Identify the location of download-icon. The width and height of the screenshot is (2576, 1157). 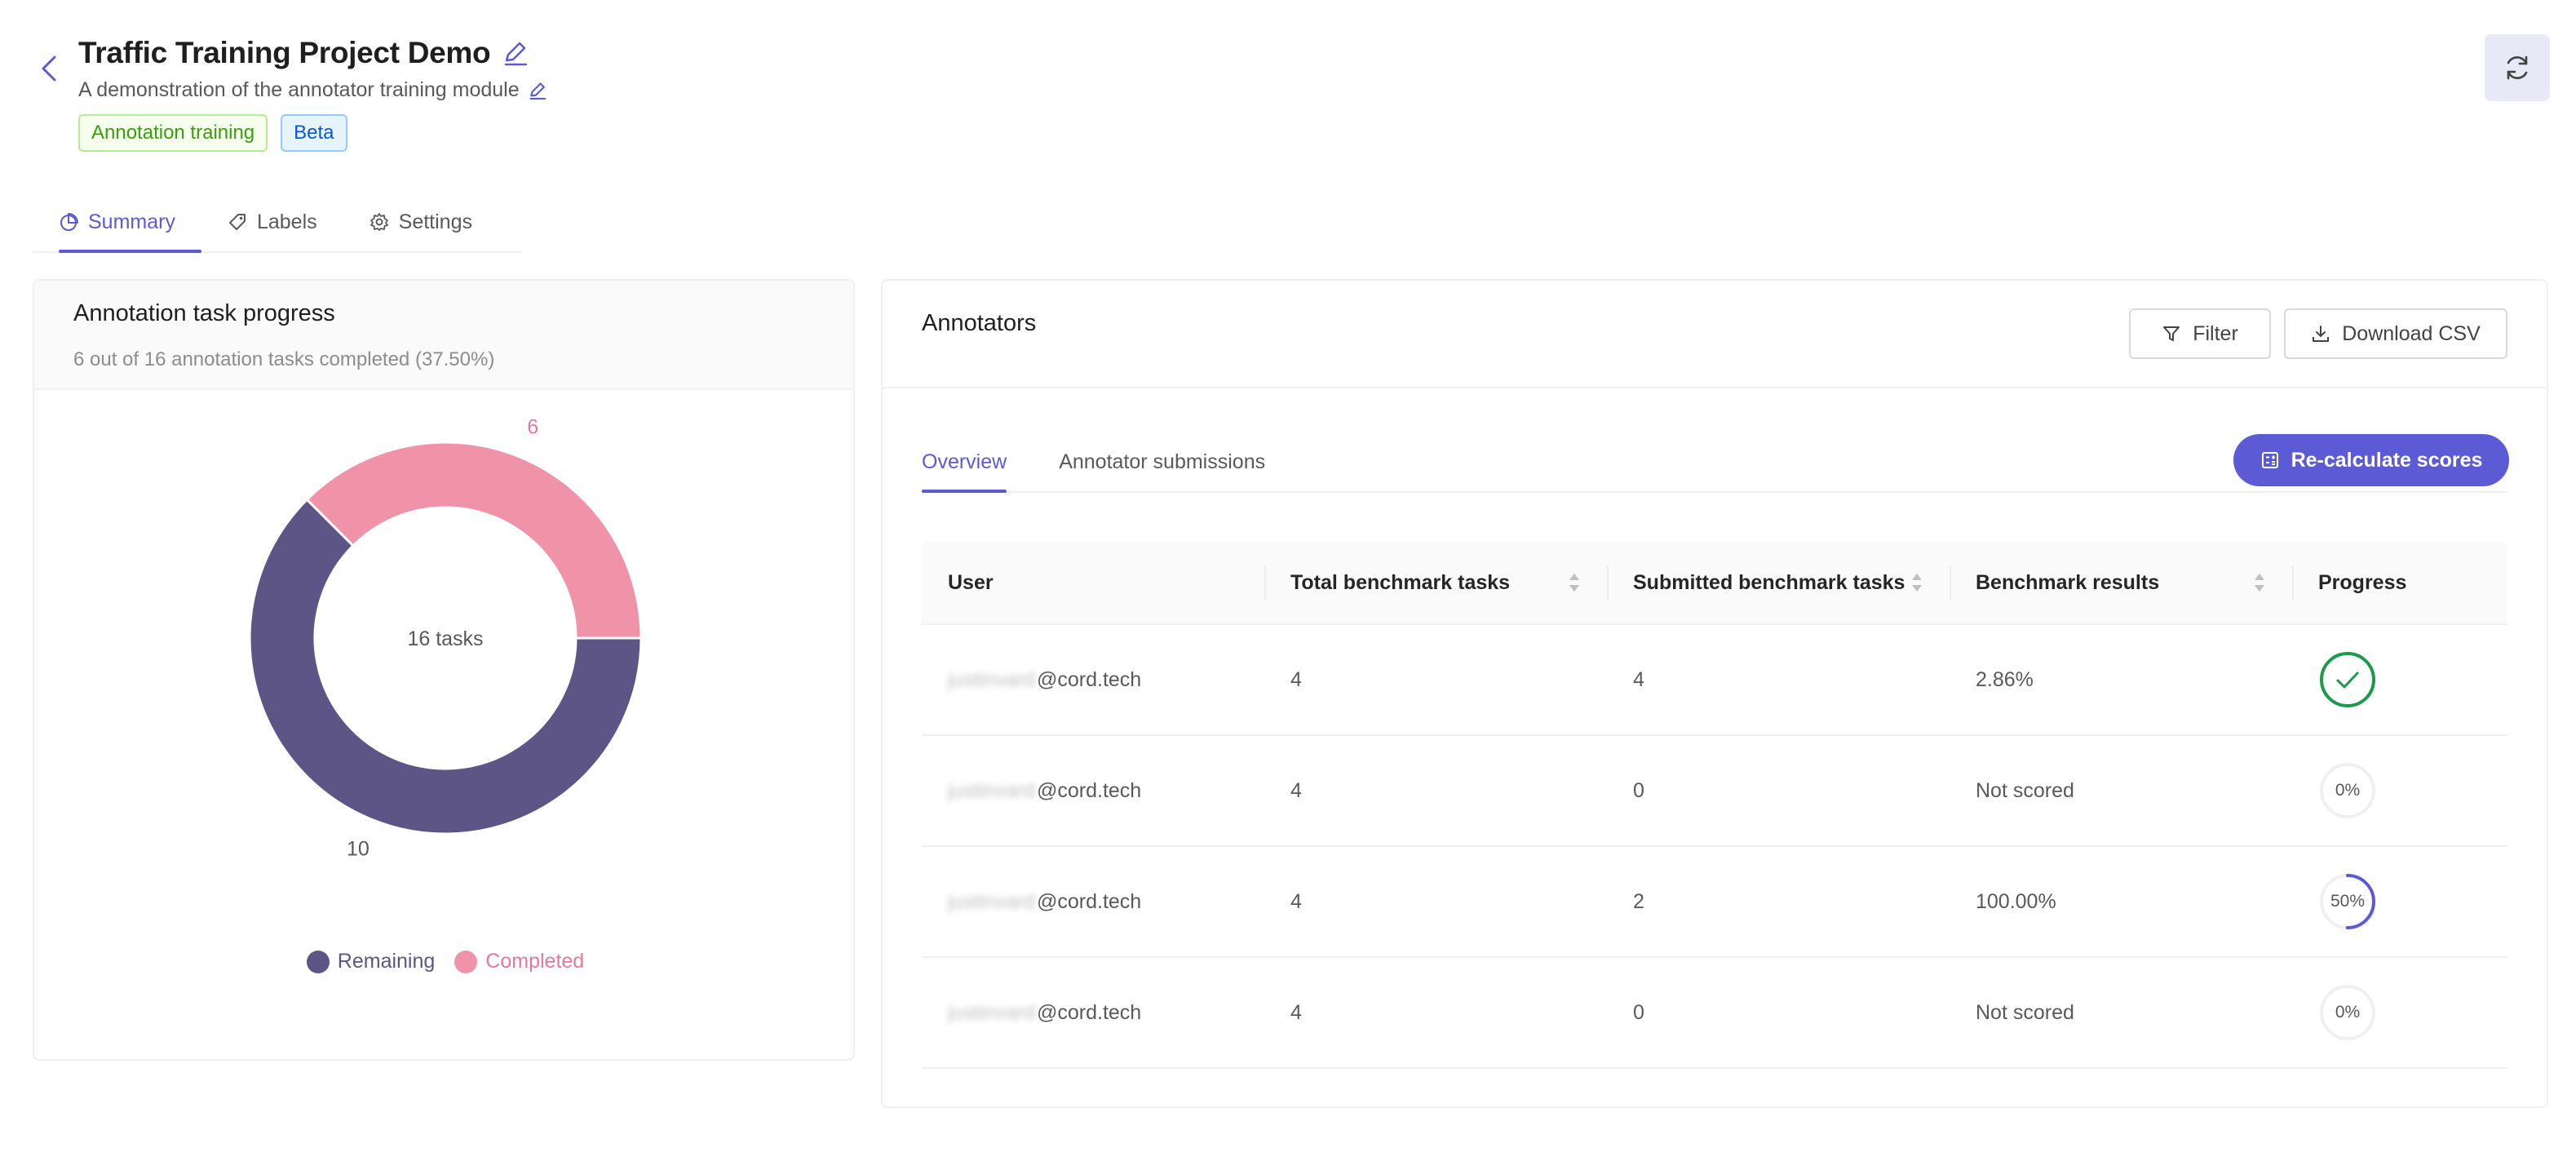
(2321, 334).